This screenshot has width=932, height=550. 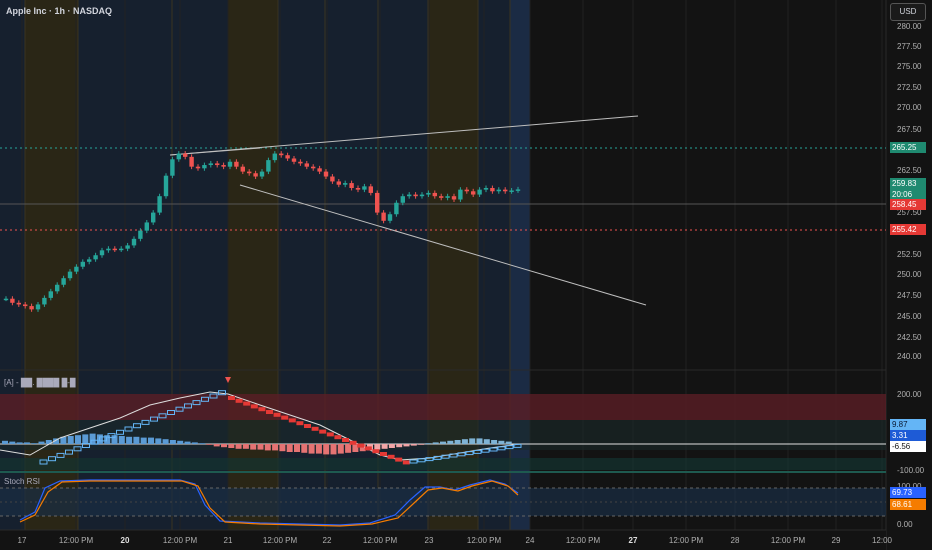 What do you see at coordinates (59, 11) in the screenshot?
I see `symbol-title: Apple Inc · 1h · NASDAQ` at bounding box center [59, 11].